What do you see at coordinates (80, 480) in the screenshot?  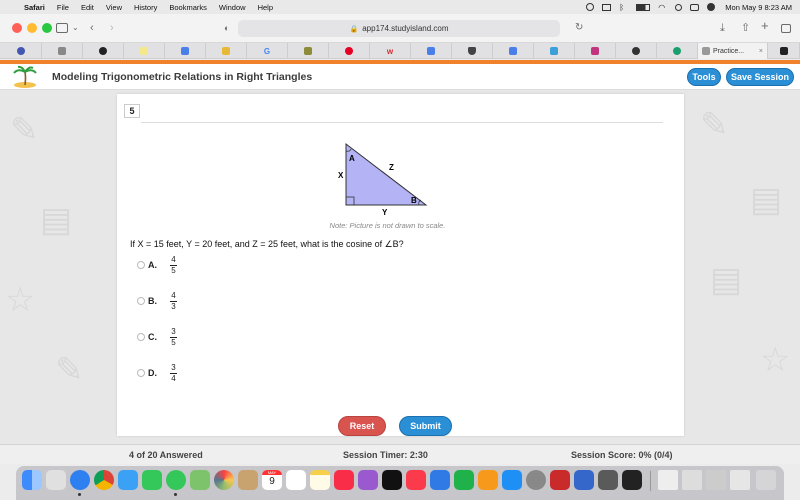 I see `safari-icon` at bounding box center [80, 480].